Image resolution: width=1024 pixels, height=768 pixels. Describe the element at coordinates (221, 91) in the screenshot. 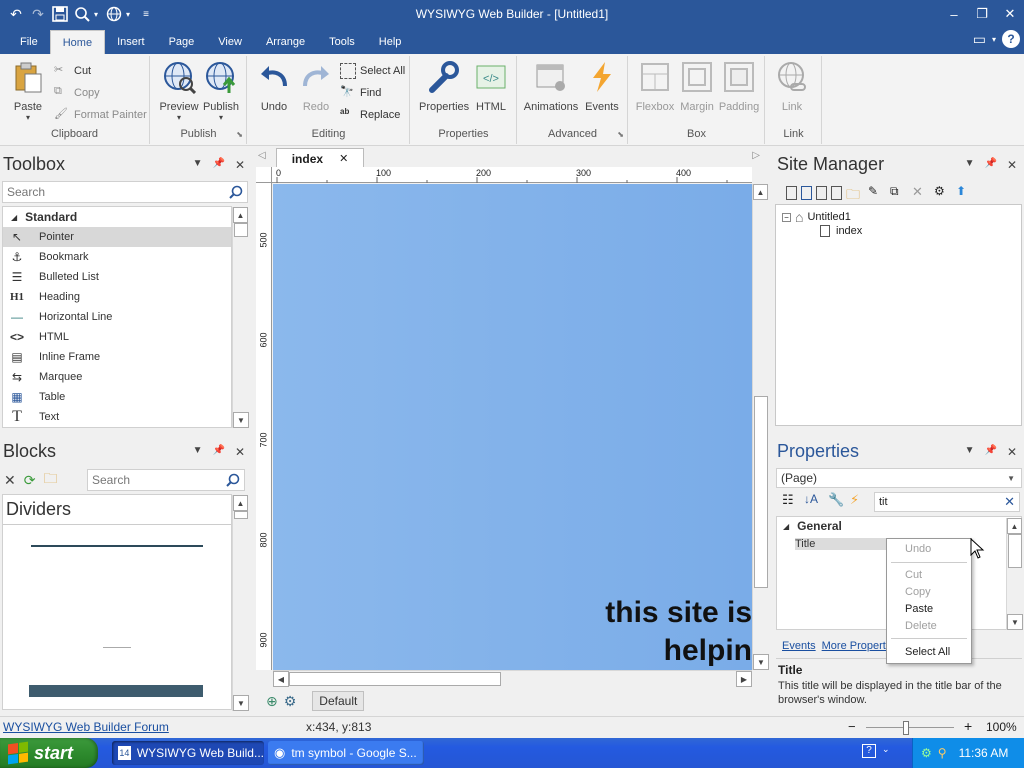

I see `publish-button: Publish ▾` at that location.